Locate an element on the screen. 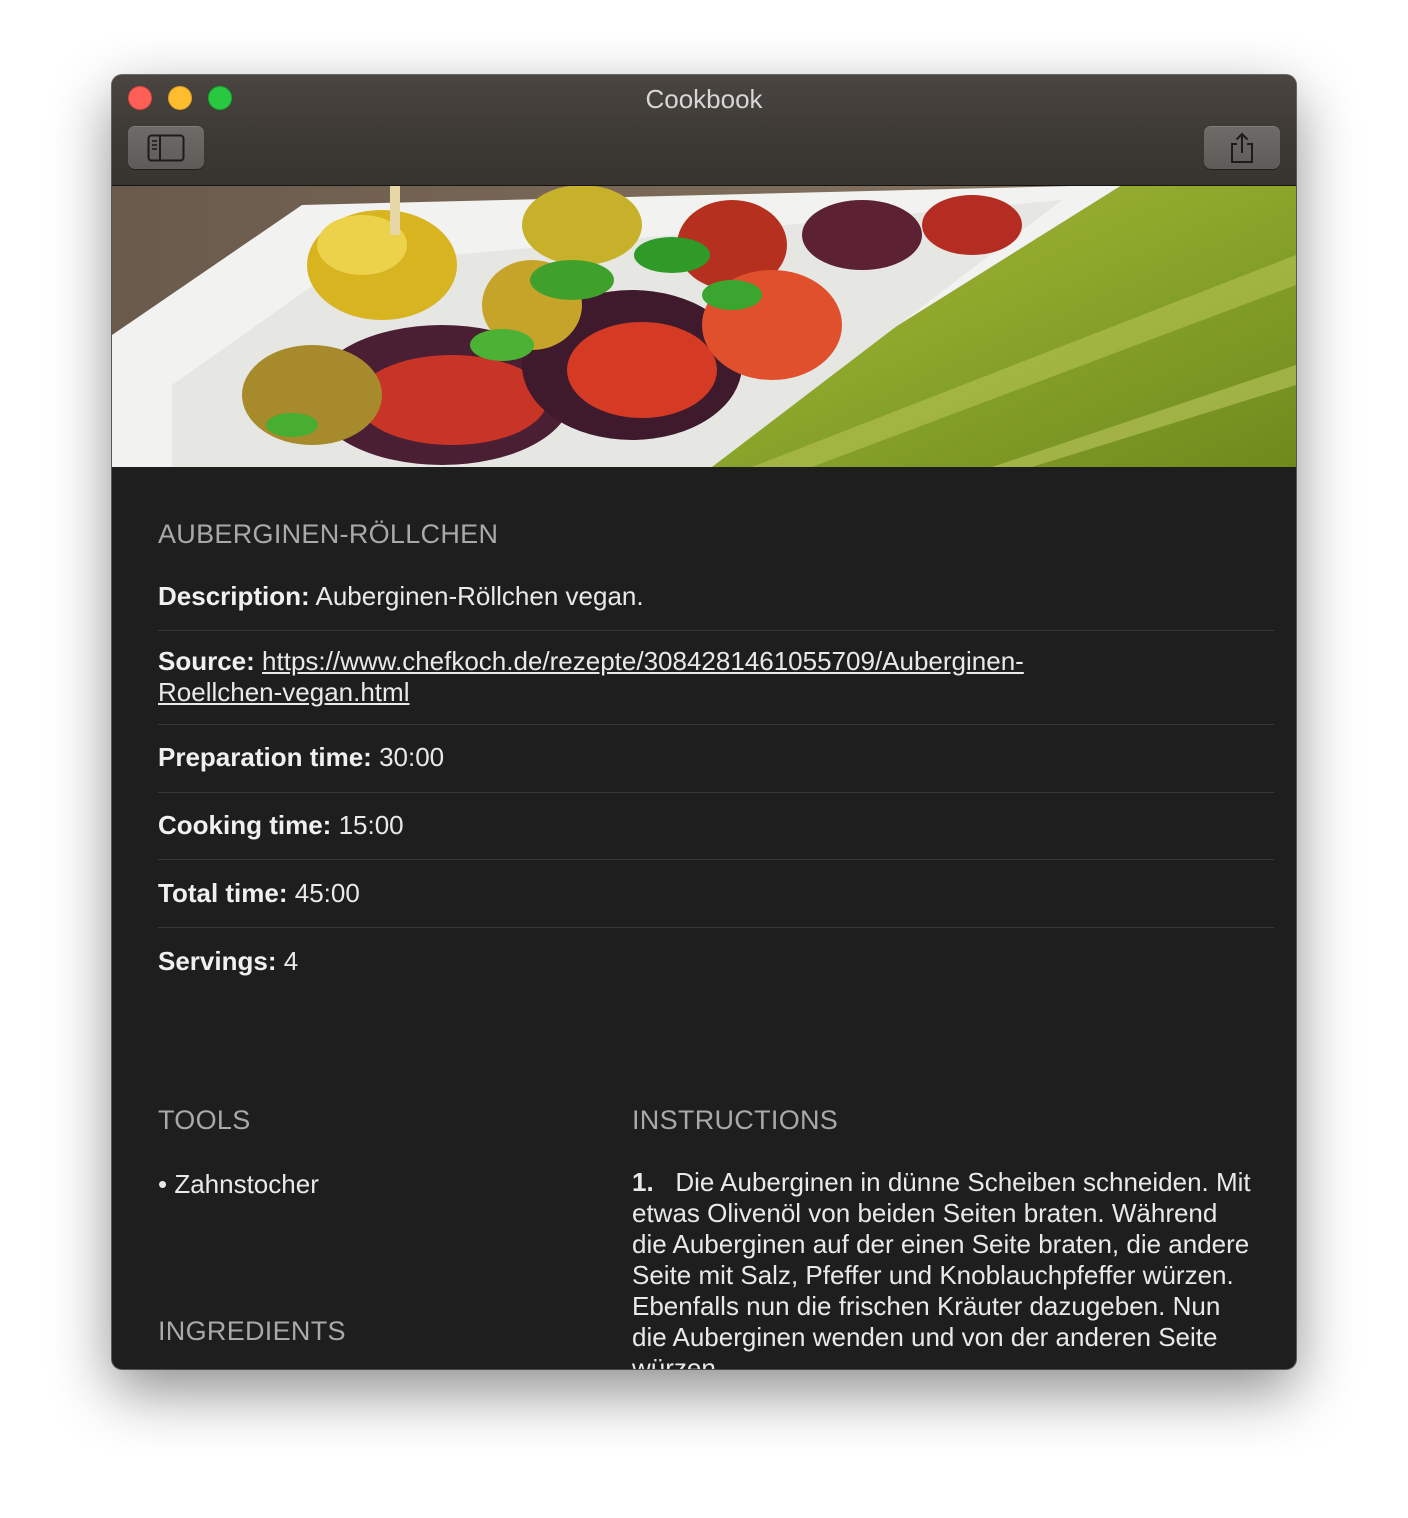 The image size is (1408, 1518). source-label: Source: is located at coordinates (206, 661).